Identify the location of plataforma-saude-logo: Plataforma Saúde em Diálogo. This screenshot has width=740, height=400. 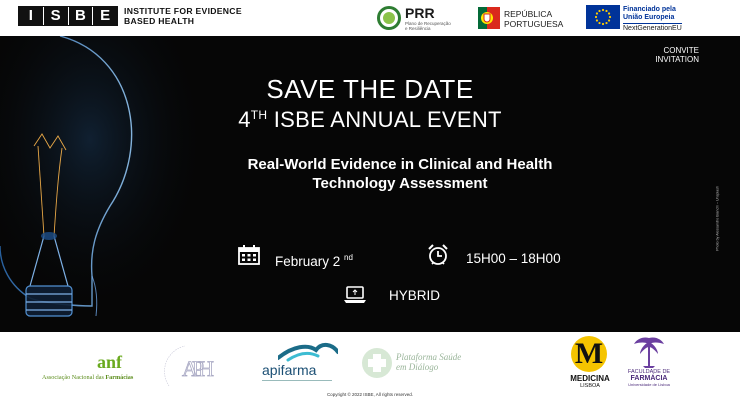
(415, 366).